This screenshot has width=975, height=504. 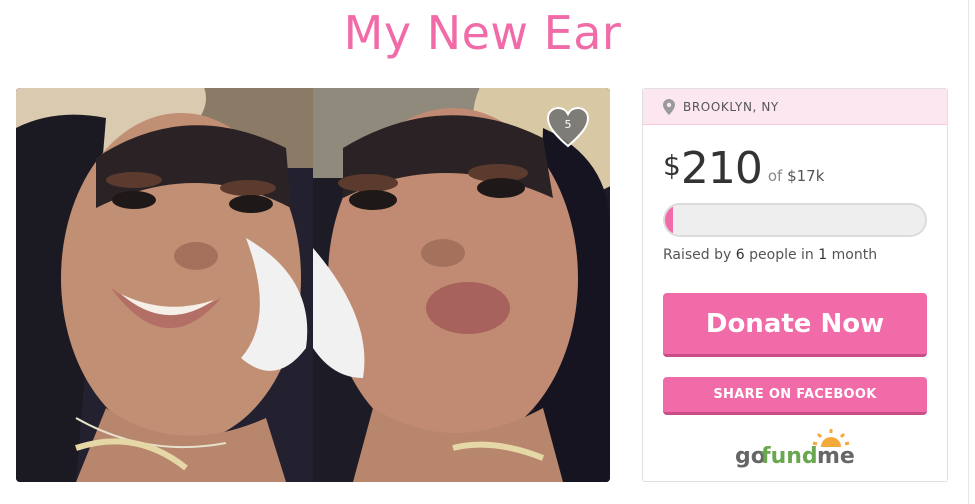 What do you see at coordinates (795, 107) in the screenshot?
I see `location-bar: BROOKLYN, NY` at bounding box center [795, 107].